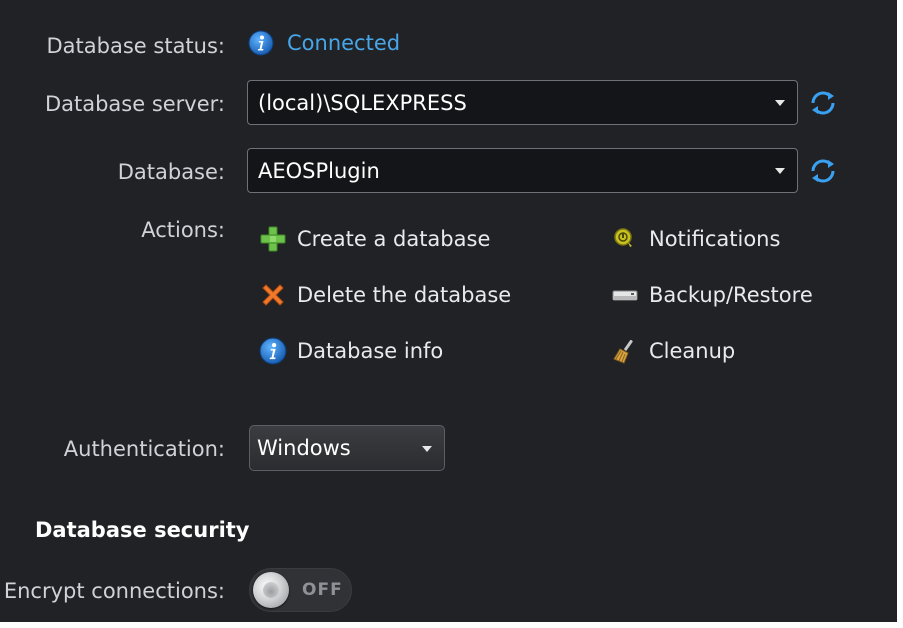 The width and height of the screenshot is (903, 628). I want to click on authentication-dropdown: Windows, so click(347, 448).